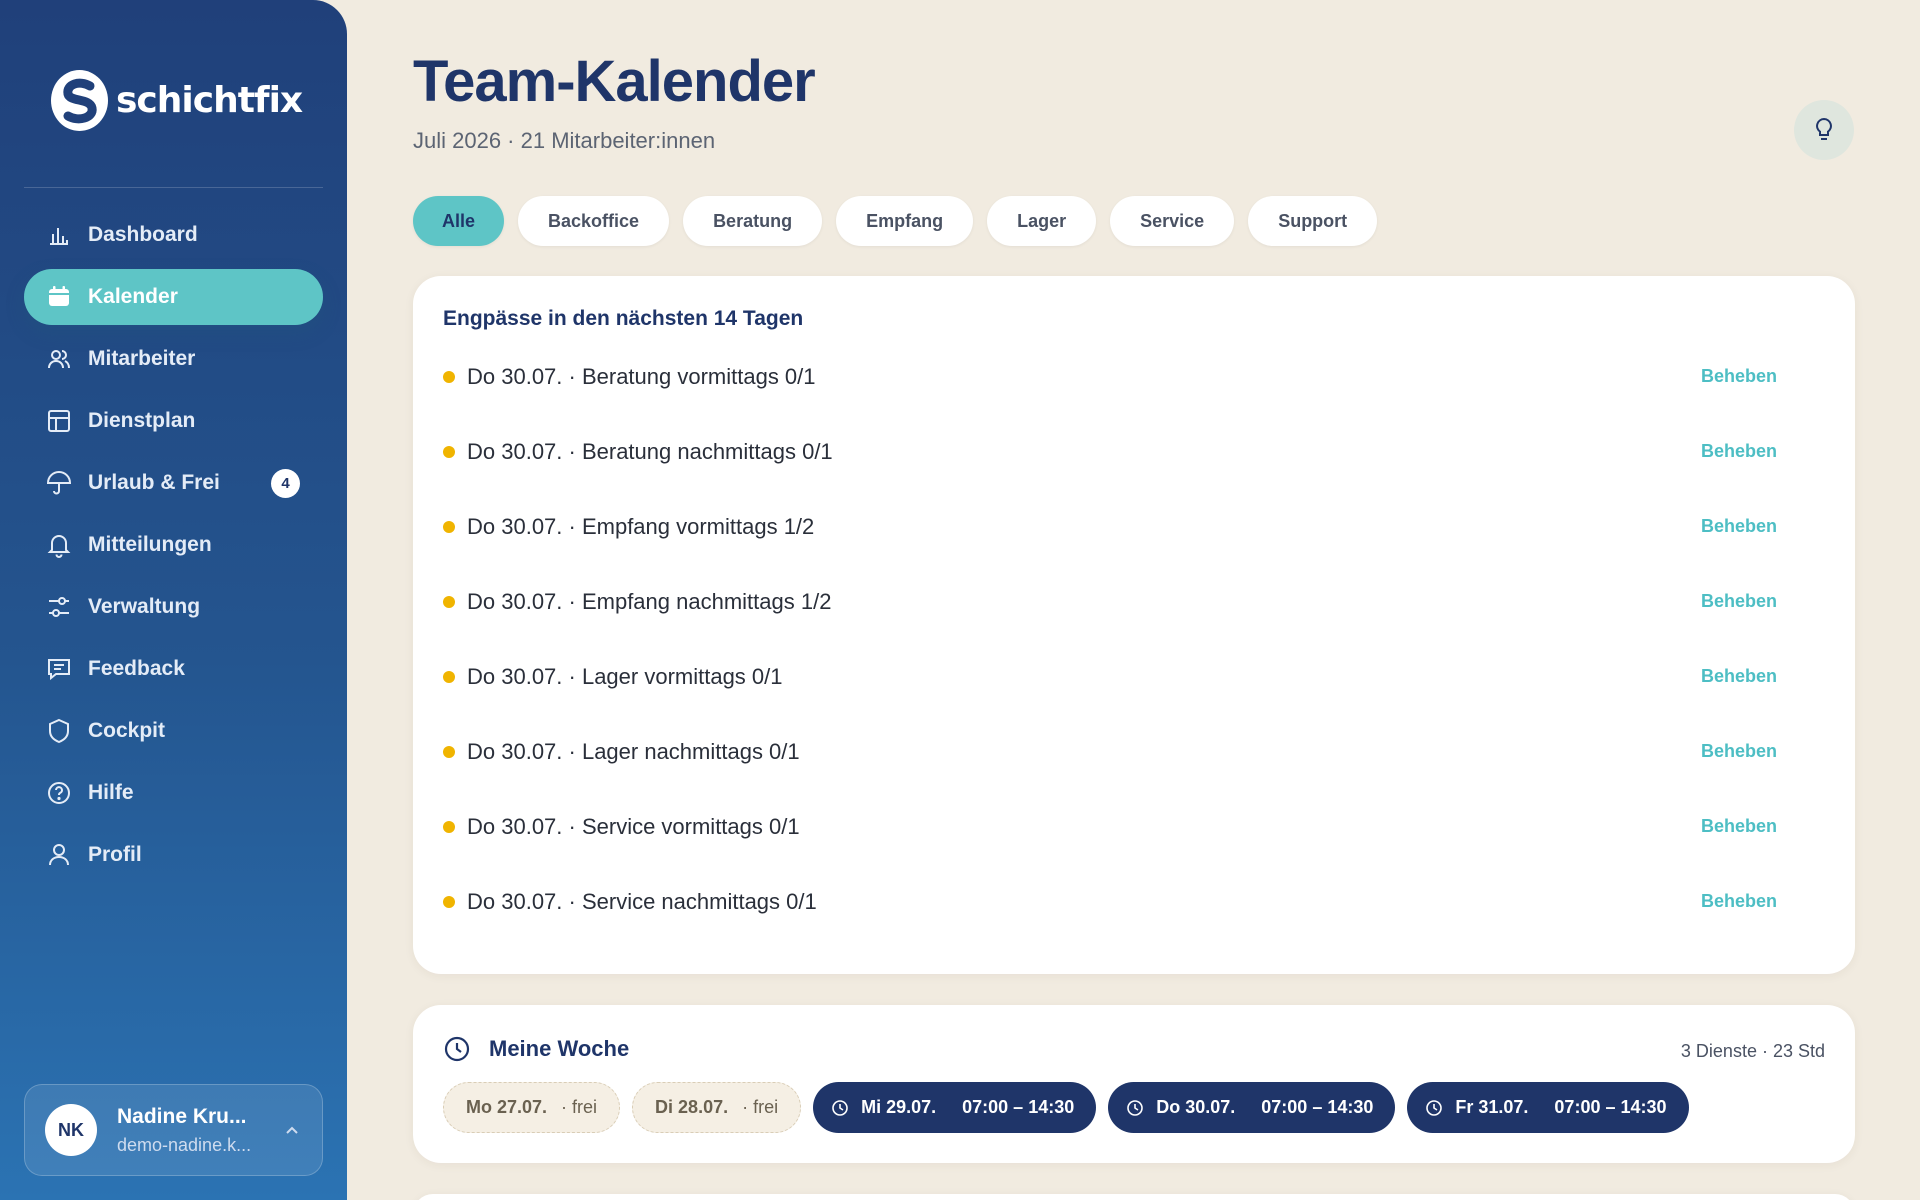  What do you see at coordinates (692, 1107) in the screenshot?
I see `day-label: Di 28.07.` at bounding box center [692, 1107].